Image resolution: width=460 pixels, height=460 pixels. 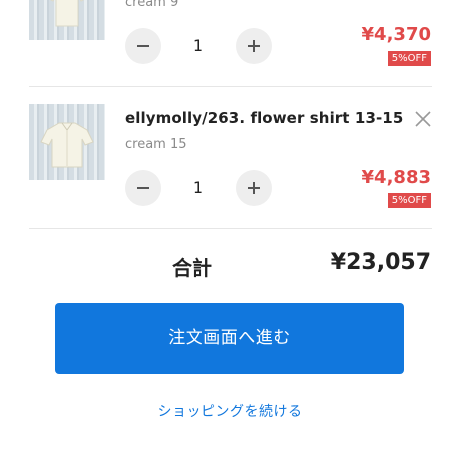 What do you see at coordinates (152, 5) in the screenshot?
I see `item-variant: cream 9` at bounding box center [152, 5].